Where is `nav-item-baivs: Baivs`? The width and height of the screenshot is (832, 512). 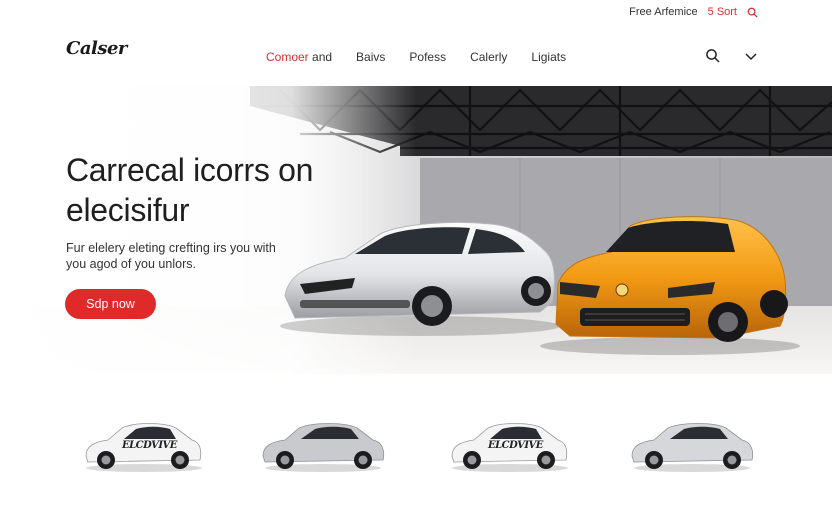 nav-item-baivs: Baivs is located at coordinates (370, 57).